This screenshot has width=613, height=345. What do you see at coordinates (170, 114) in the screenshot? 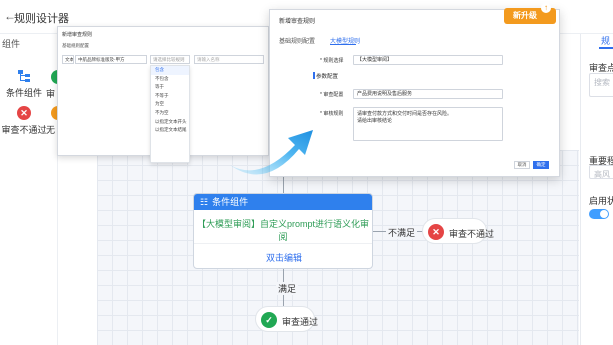
I see `preview-dropdown: 包含 不包含 等于 不等于 为空 不为空 以指定文本开头 以指定文本结尾` at bounding box center [170, 114].